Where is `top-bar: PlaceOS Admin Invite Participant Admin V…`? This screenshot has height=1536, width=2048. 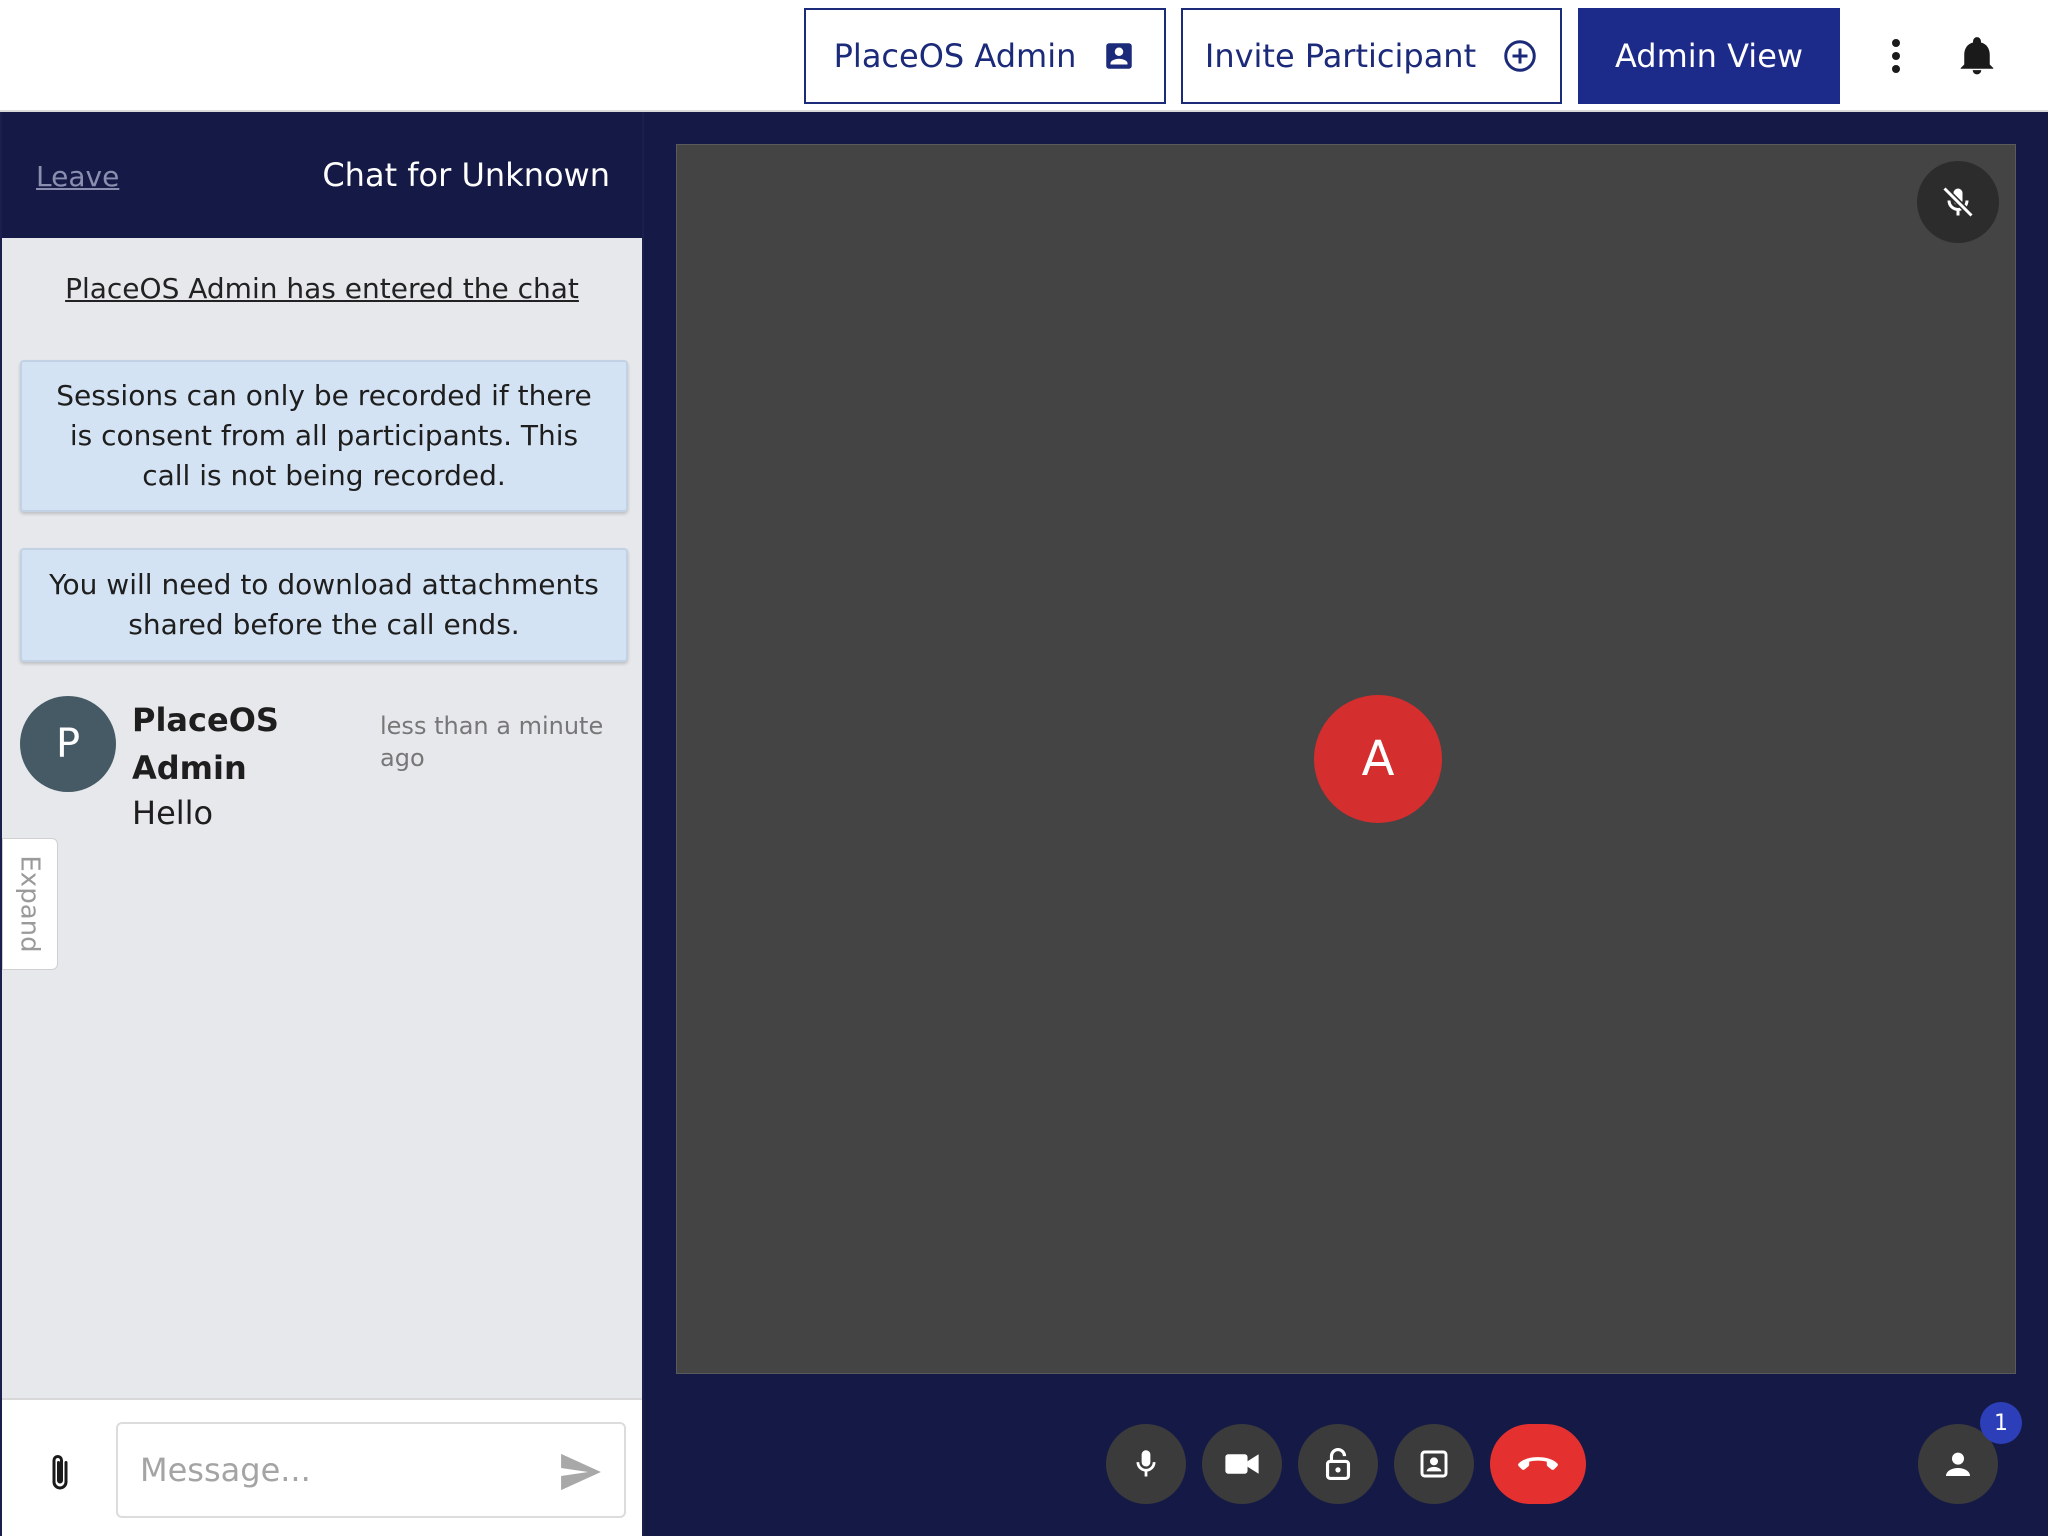 top-bar: PlaceOS Admin Invite Participant Admin V… is located at coordinates (1024, 56).